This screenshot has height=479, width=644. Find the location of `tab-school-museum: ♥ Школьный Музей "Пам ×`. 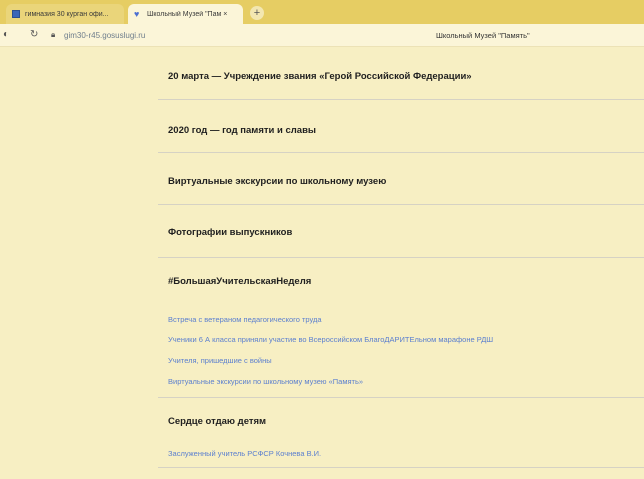

tab-school-museum: ♥ Школьный Музей "Пам × is located at coordinates (185, 14).